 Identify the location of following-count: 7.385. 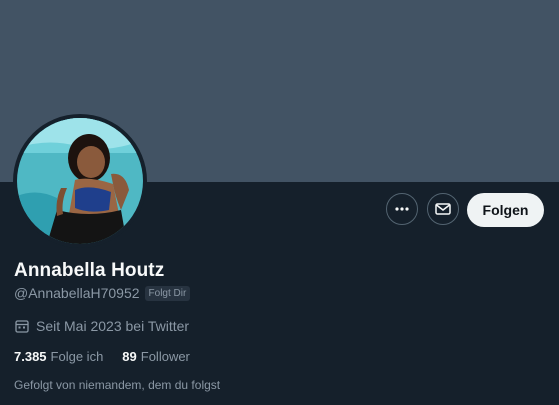
(30, 356).